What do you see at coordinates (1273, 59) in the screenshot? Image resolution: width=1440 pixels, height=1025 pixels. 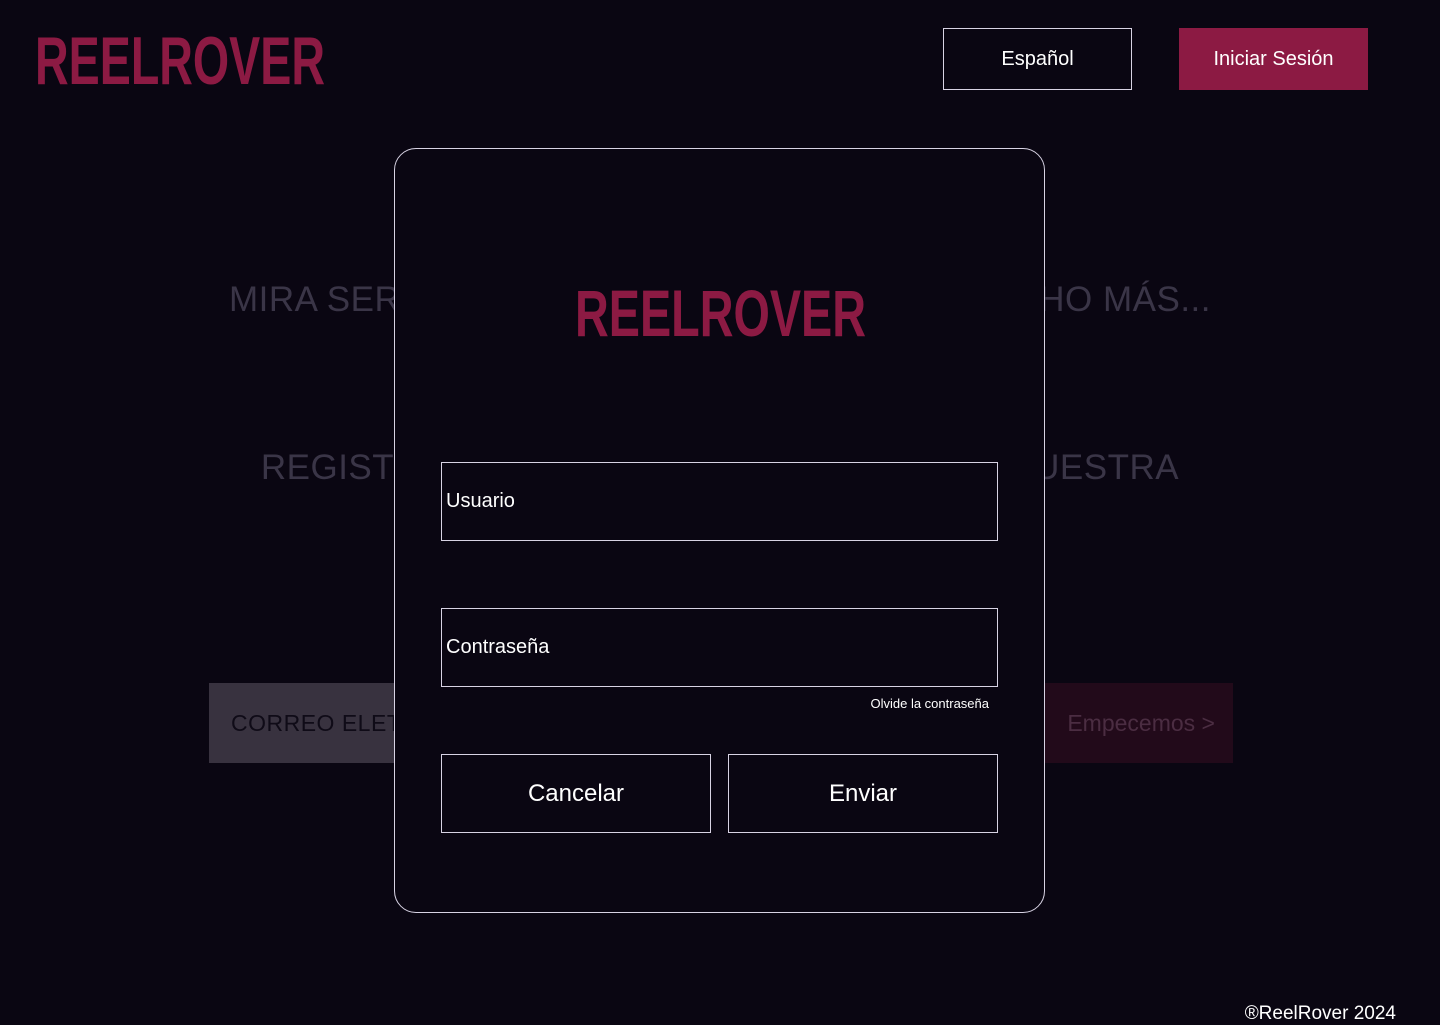 I see `login-button: Iniciar Sesión` at bounding box center [1273, 59].